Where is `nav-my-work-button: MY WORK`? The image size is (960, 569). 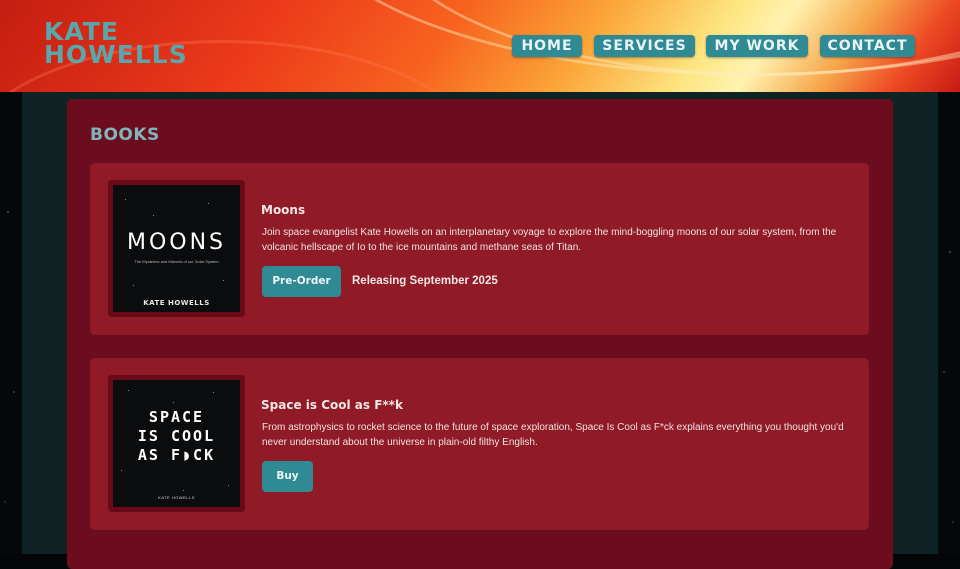
nav-my-work-button: MY WORK is located at coordinates (757, 46).